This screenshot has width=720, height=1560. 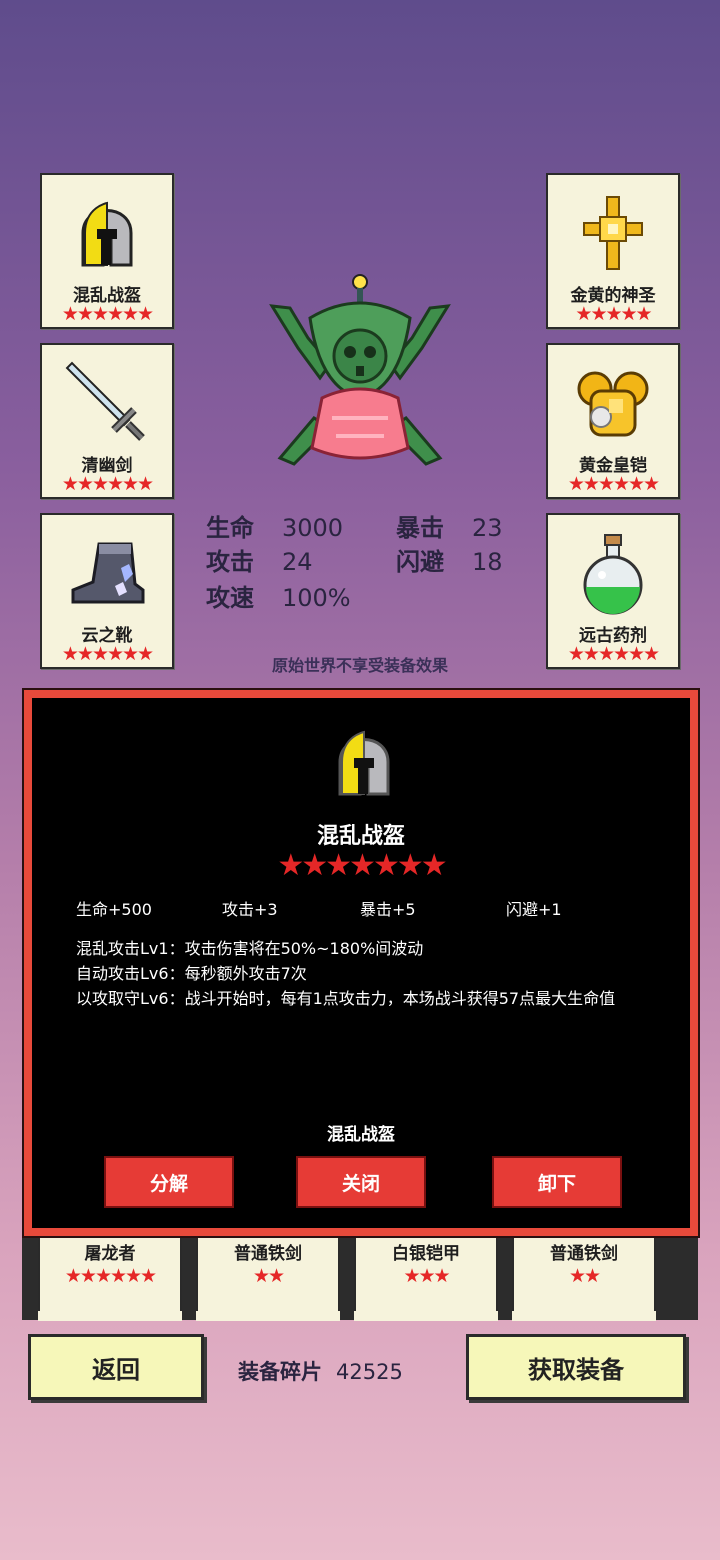 I want to click on stat-atk: 攻击 24, so click(x=259, y=559).